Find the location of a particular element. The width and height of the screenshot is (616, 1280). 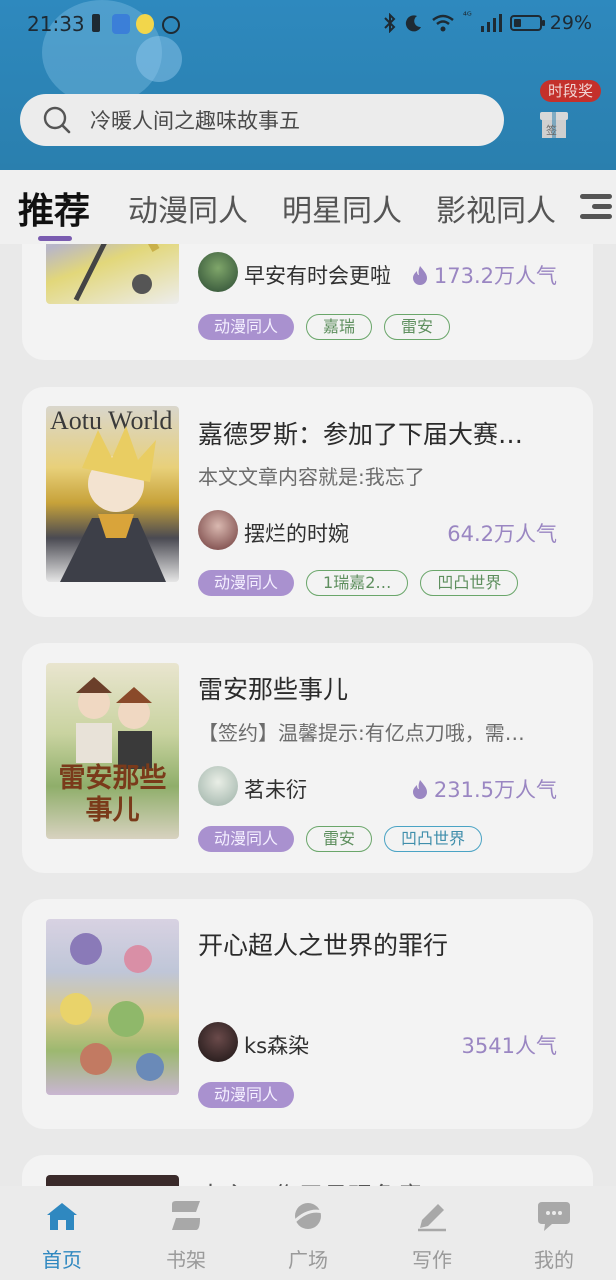

popularity: 231.5万人气 is located at coordinates (484, 789).